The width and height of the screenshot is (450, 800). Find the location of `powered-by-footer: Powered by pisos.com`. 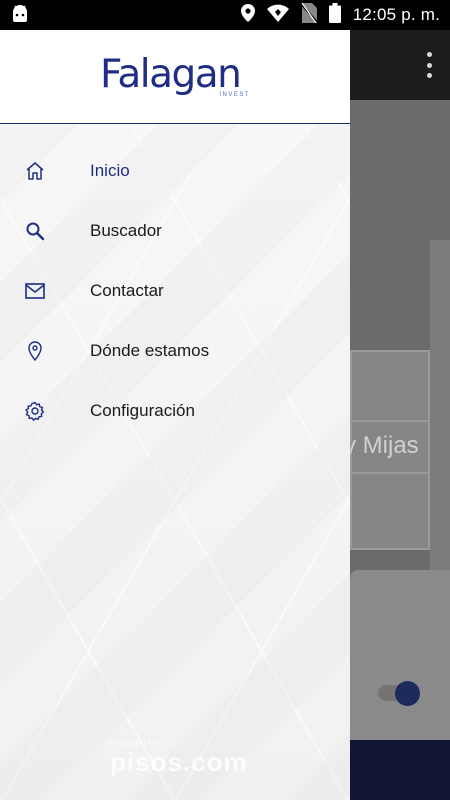

powered-by-footer: Powered by pisos.com is located at coordinates (180, 763).